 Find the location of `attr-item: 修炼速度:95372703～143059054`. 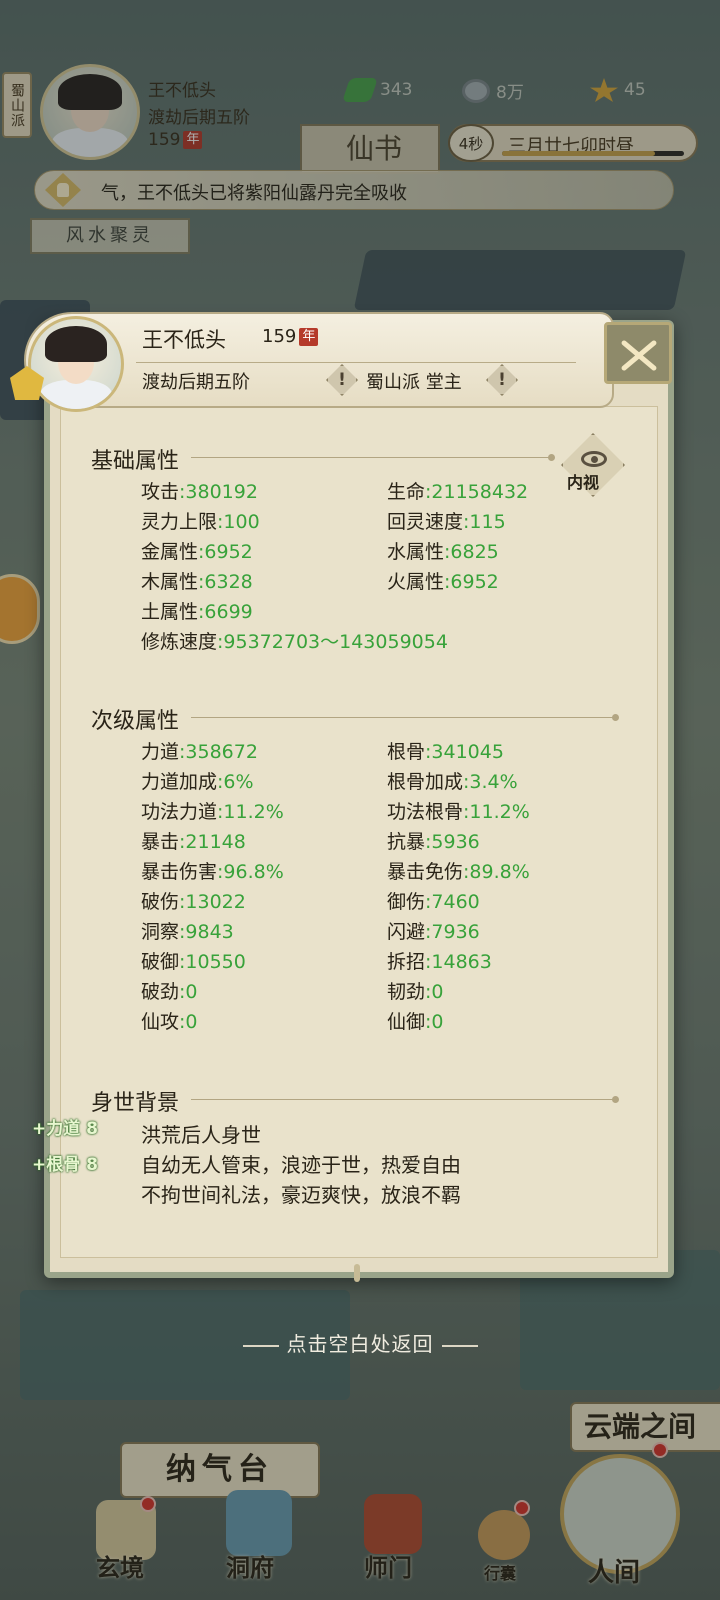

attr-item: 修炼速度:95372703～143059054 is located at coordinates (294, 640).